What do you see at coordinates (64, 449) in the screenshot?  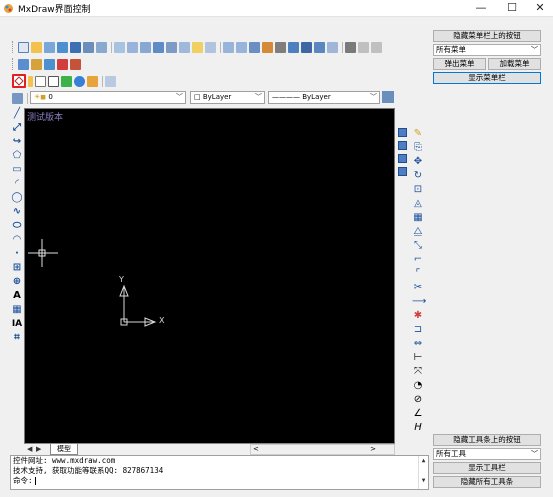 I see `tab-model: 模型` at bounding box center [64, 449].